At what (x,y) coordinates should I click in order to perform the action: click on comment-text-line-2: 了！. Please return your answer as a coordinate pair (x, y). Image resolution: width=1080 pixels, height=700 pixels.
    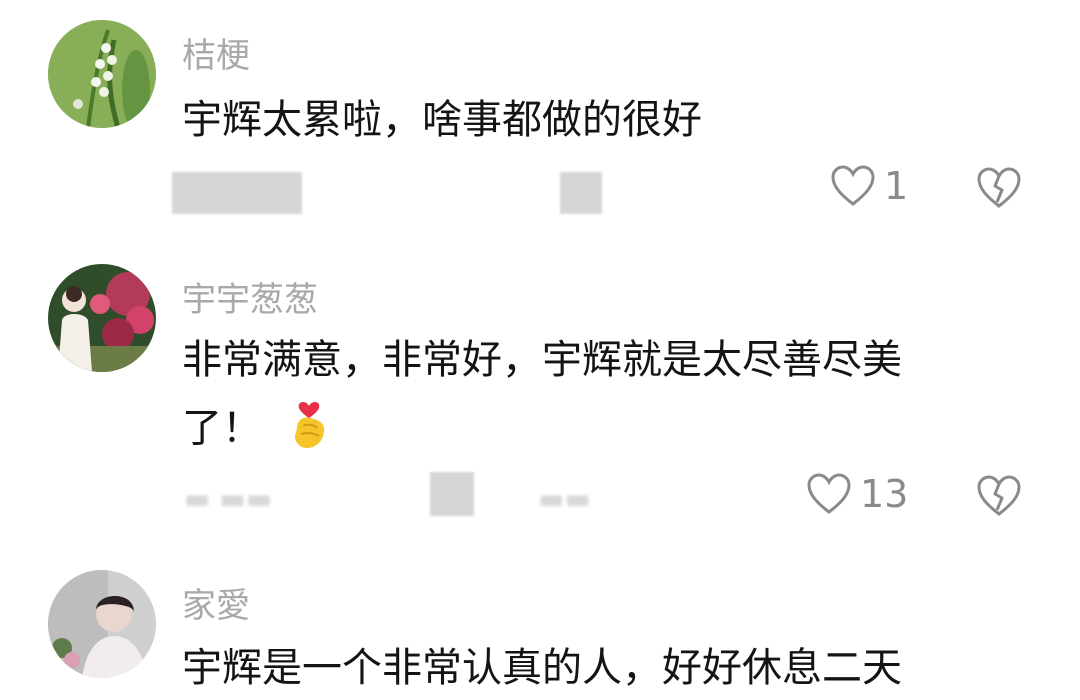
    Looking at the image, I should click on (597, 430).